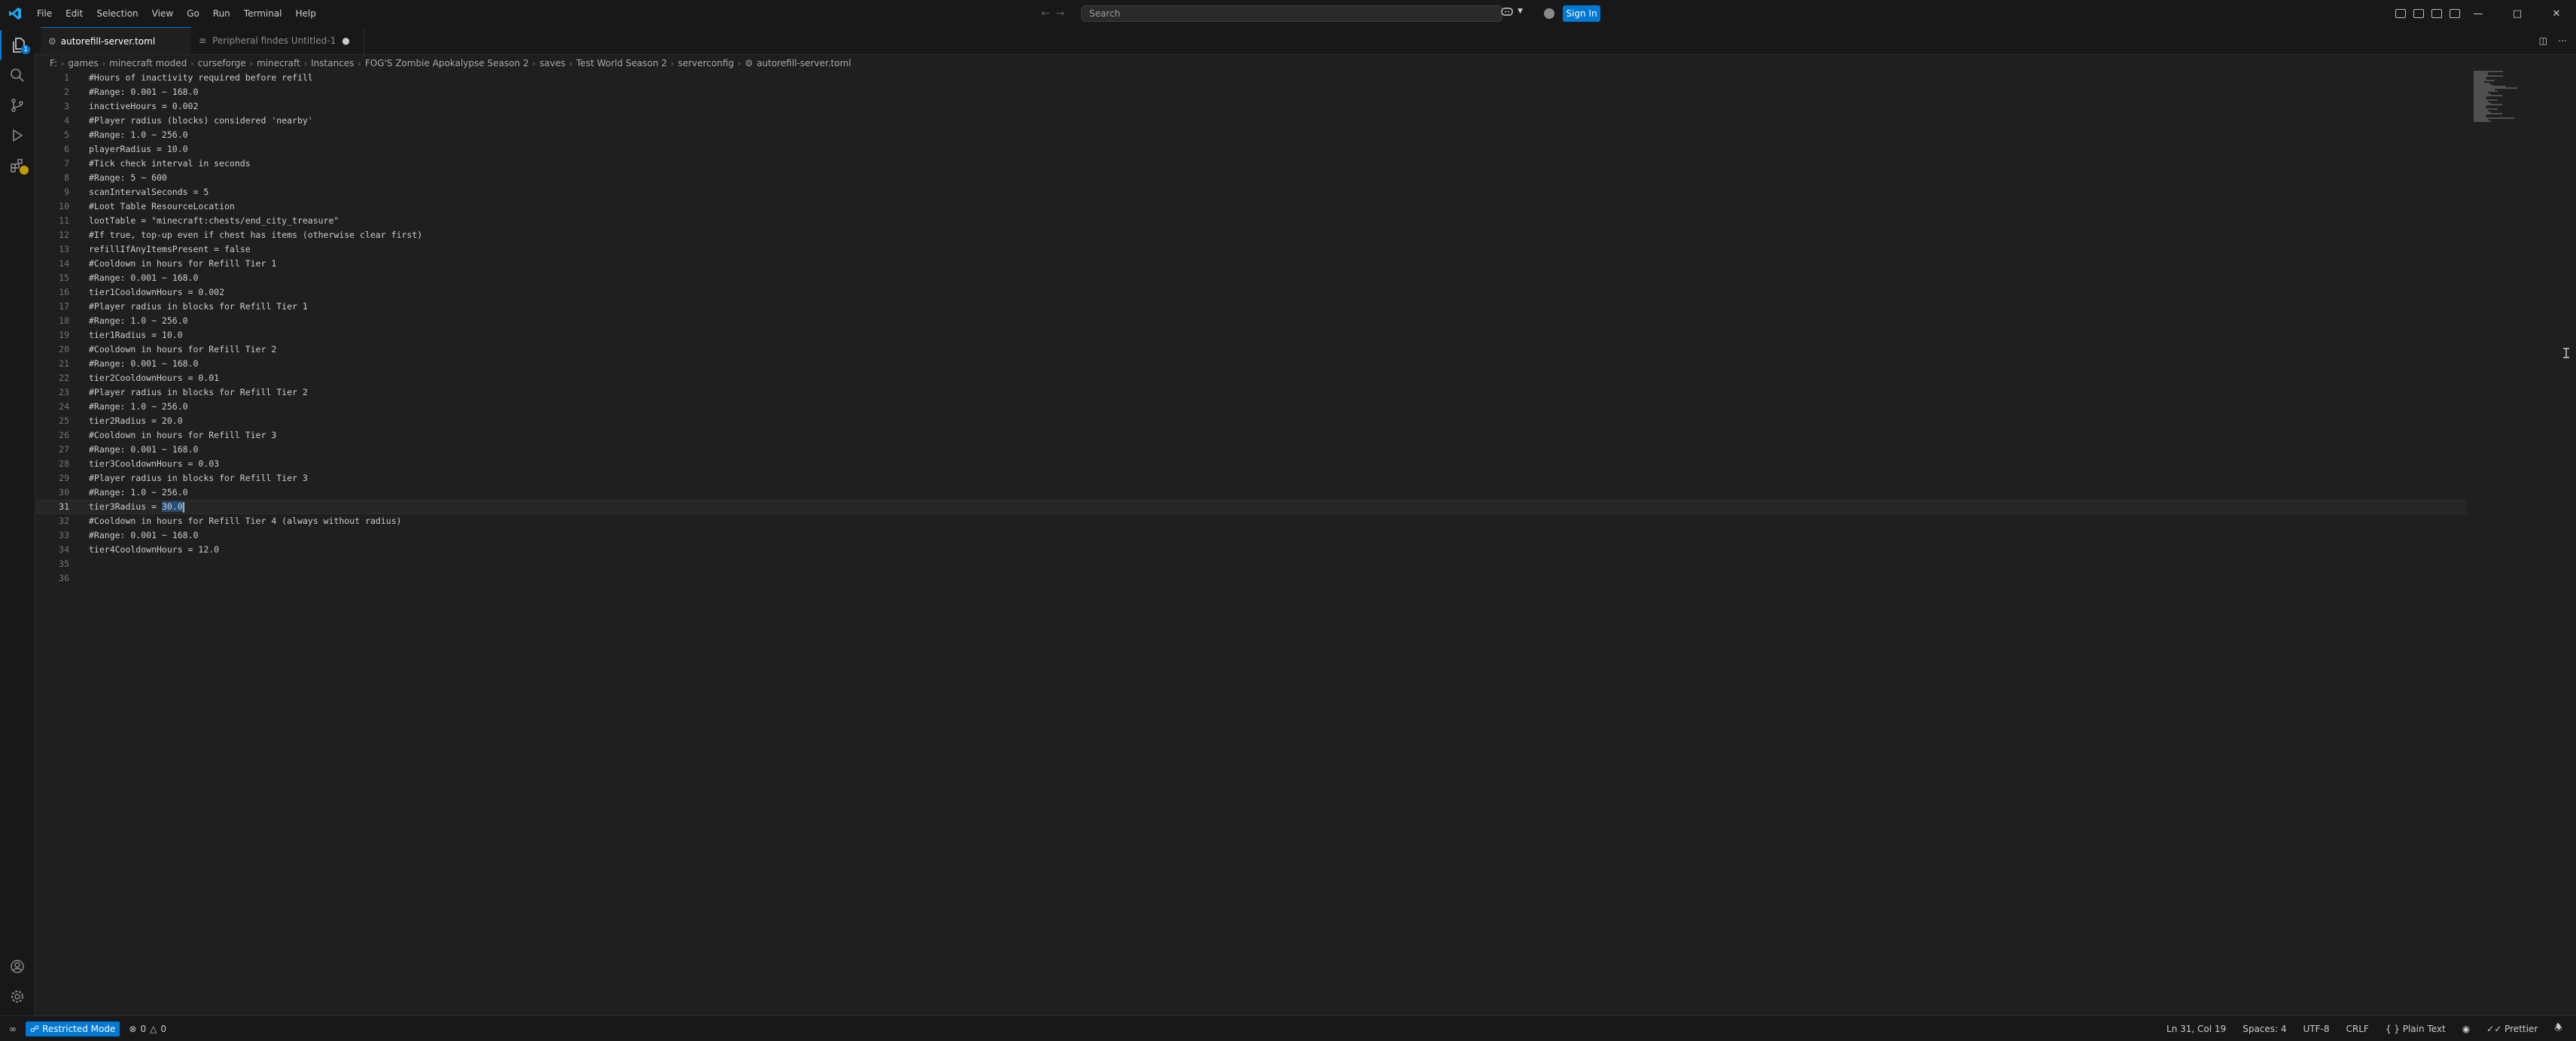 Image resolution: width=2576 pixels, height=1041 pixels. What do you see at coordinates (17, 966) in the screenshot?
I see `accounts-icon` at bounding box center [17, 966].